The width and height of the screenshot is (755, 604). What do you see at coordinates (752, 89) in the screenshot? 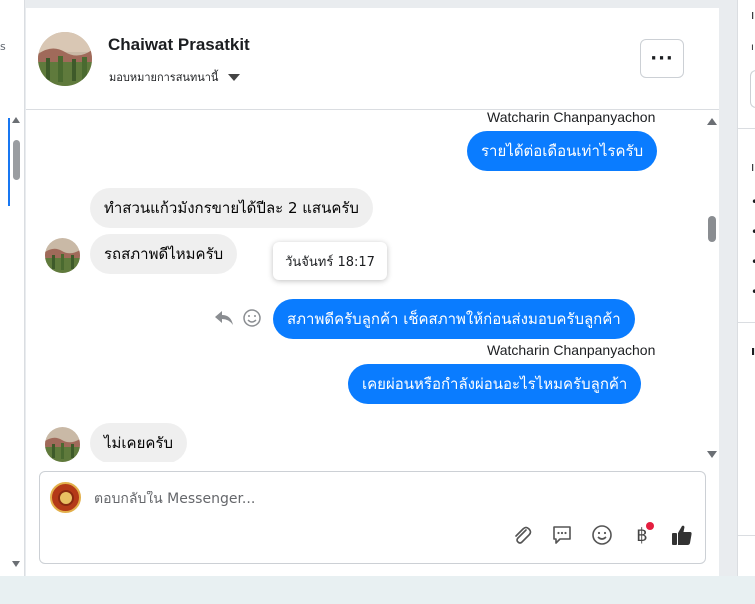
I see `right-panel-input-fragment` at bounding box center [752, 89].